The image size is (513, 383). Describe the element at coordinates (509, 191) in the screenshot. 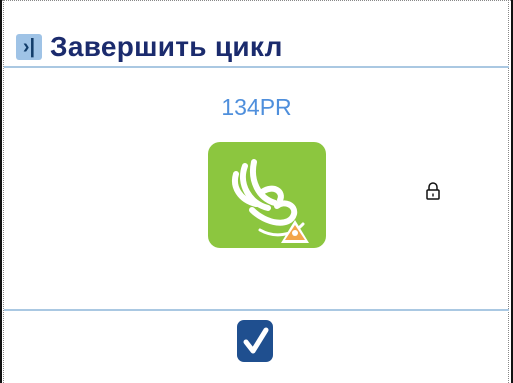

I see `right-dotted-border` at that location.